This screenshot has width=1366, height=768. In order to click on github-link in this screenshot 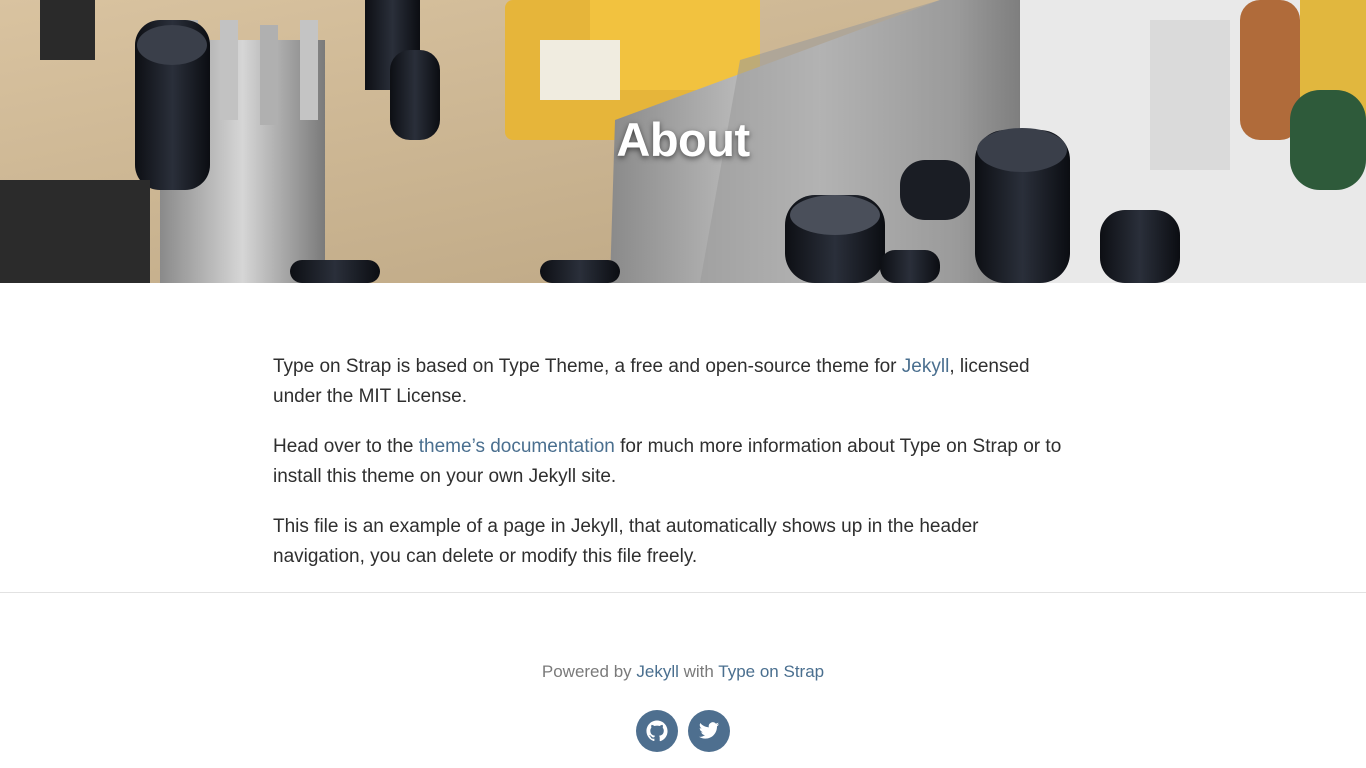, I will do `click(657, 731)`.